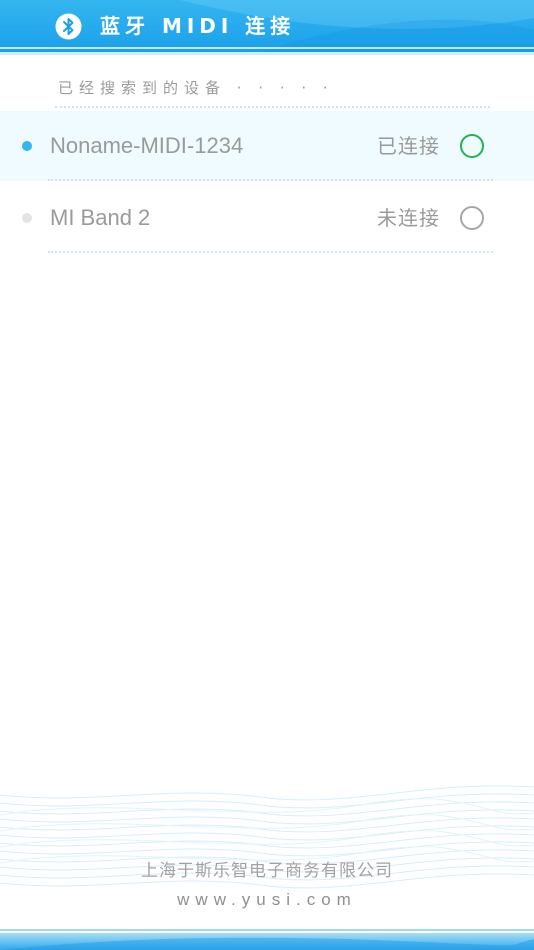  I want to click on connection-status: 未连接, so click(408, 218).